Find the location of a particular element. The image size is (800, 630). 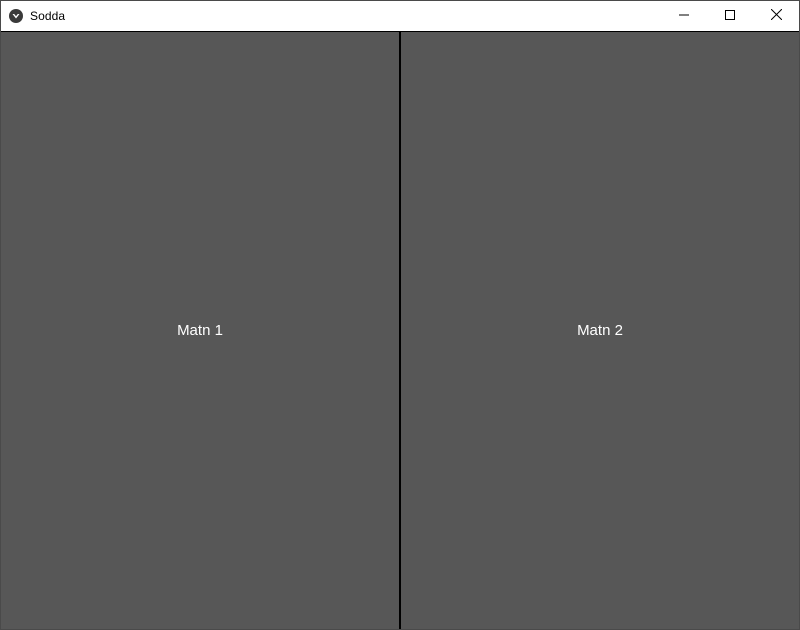

minimize-icon is located at coordinates (684, 16).